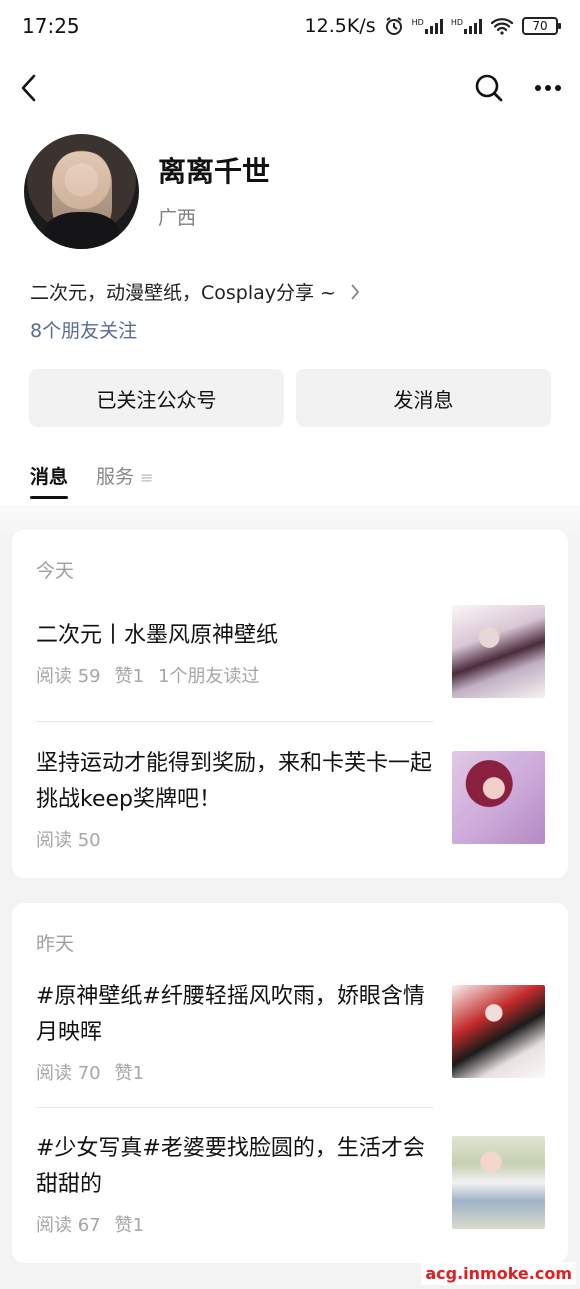 This screenshot has width=580, height=1289. What do you see at coordinates (548, 88) in the screenshot?
I see `more-icon` at bounding box center [548, 88].